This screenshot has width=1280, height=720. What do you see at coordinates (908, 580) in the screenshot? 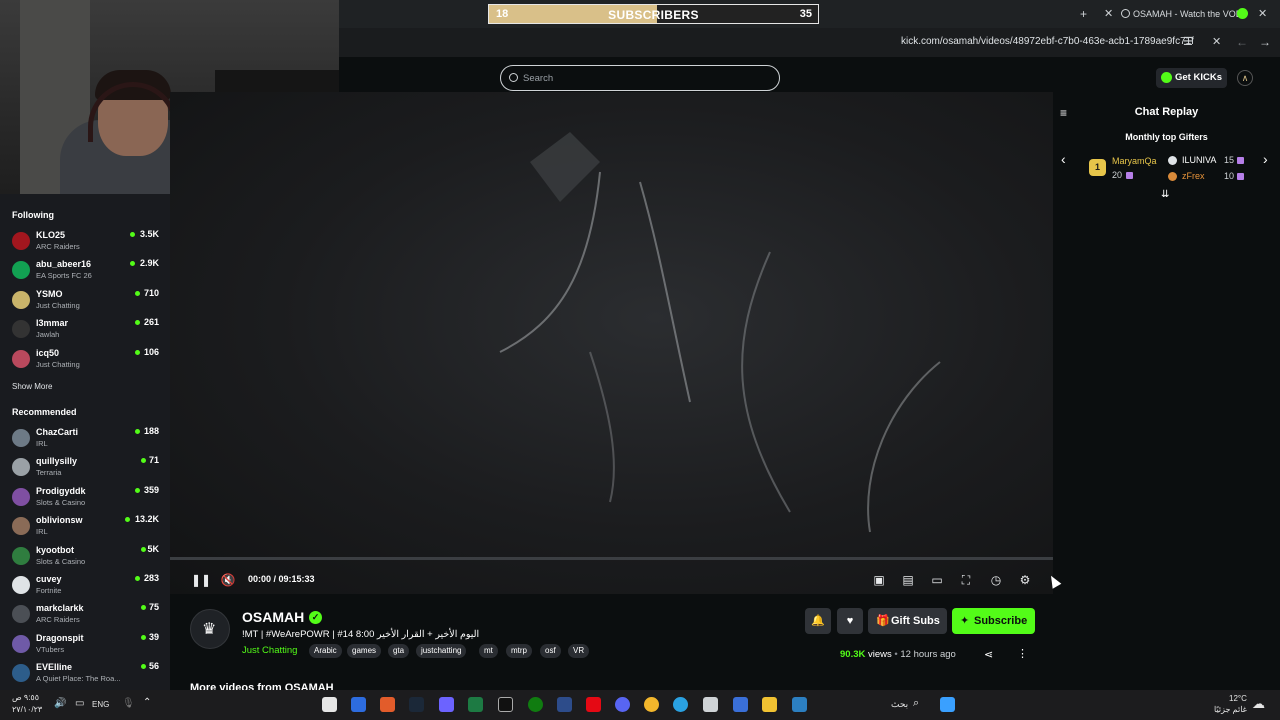
I see `clip-icon: ▤` at bounding box center [908, 580].